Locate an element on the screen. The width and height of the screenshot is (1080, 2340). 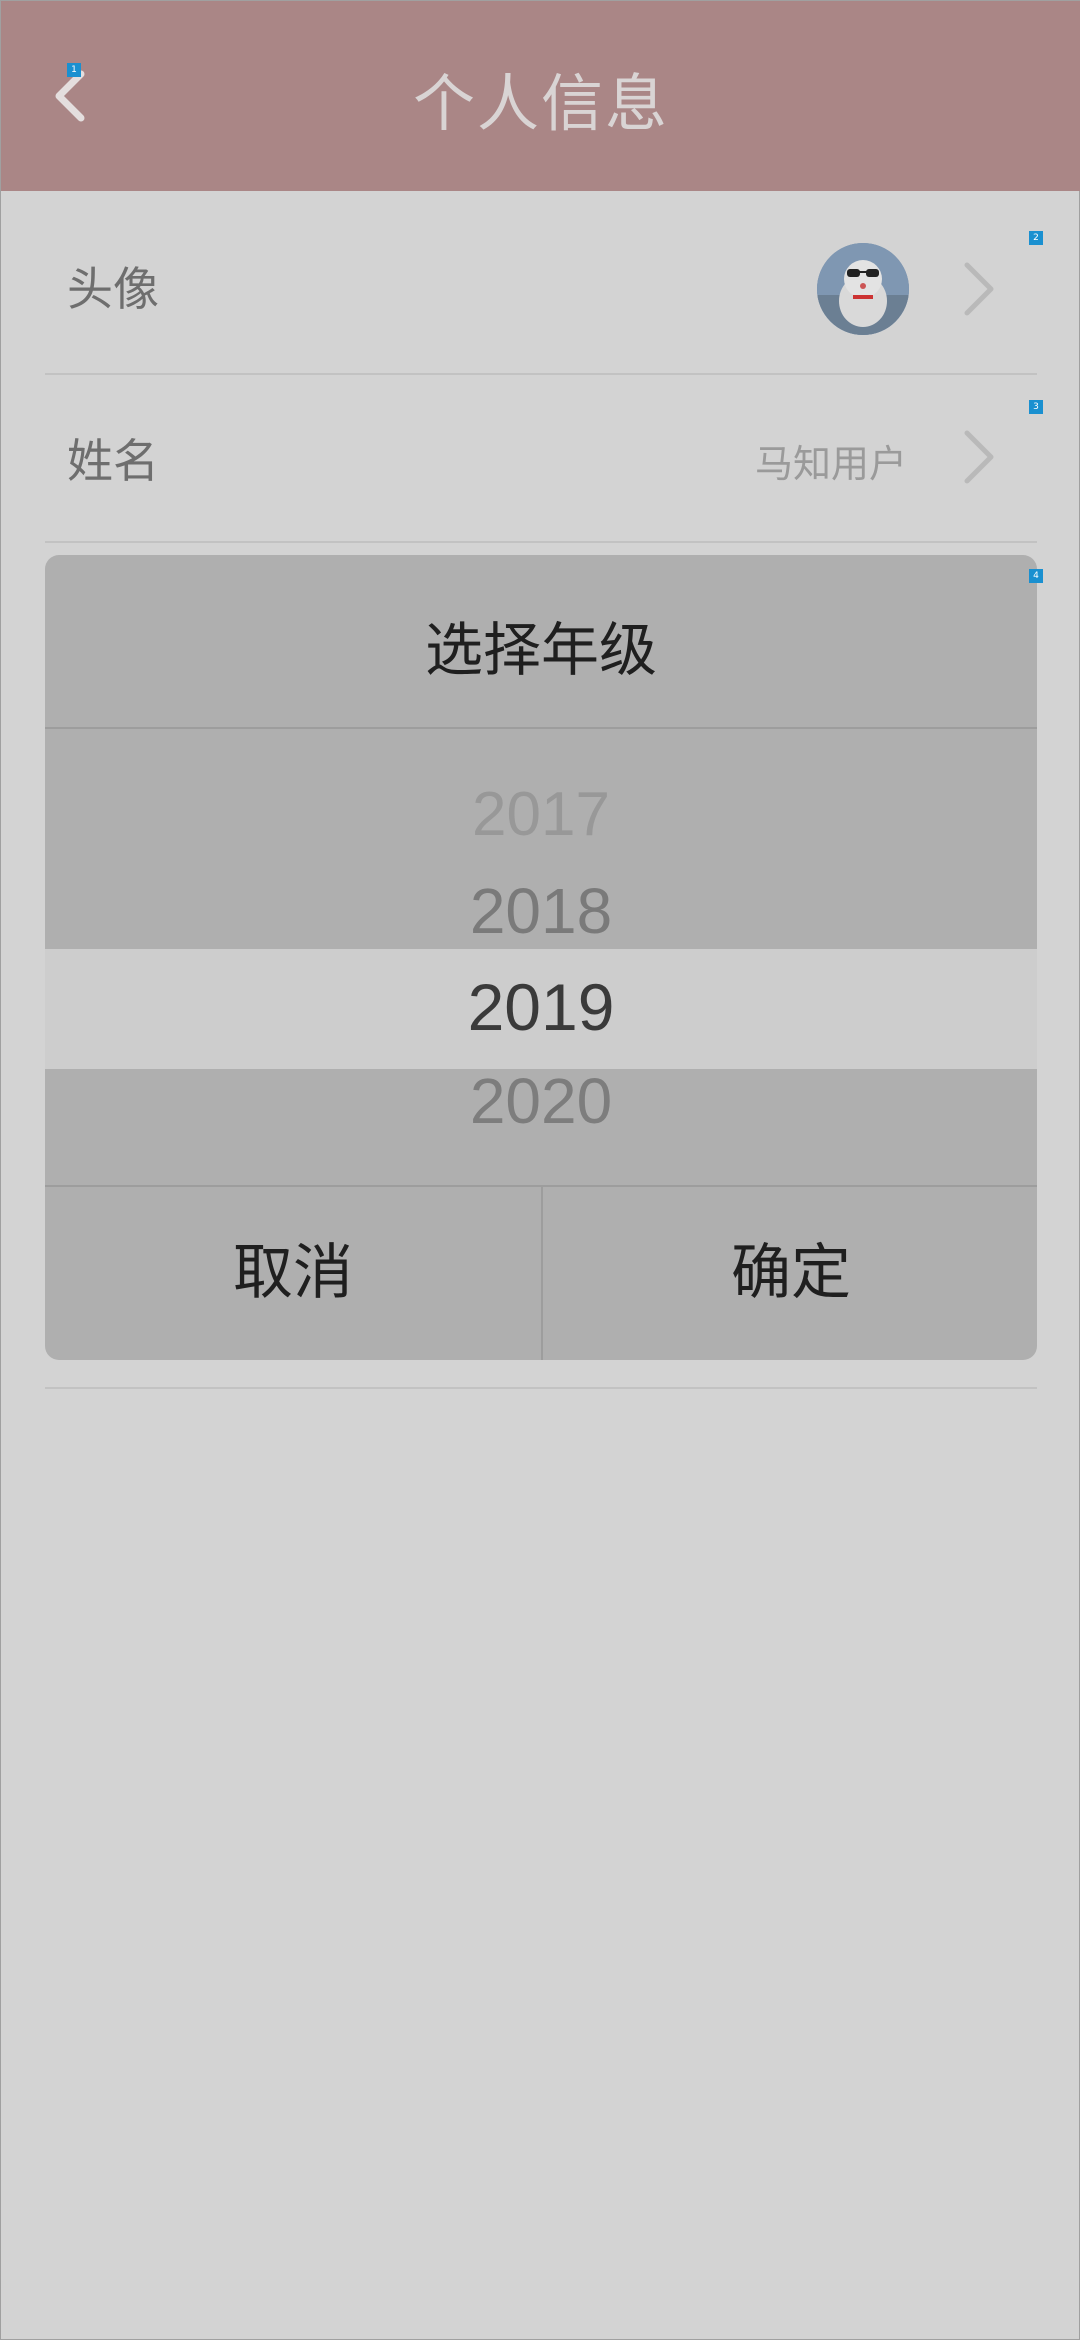
annotation-marker: 4 is located at coordinates (1036, 576).